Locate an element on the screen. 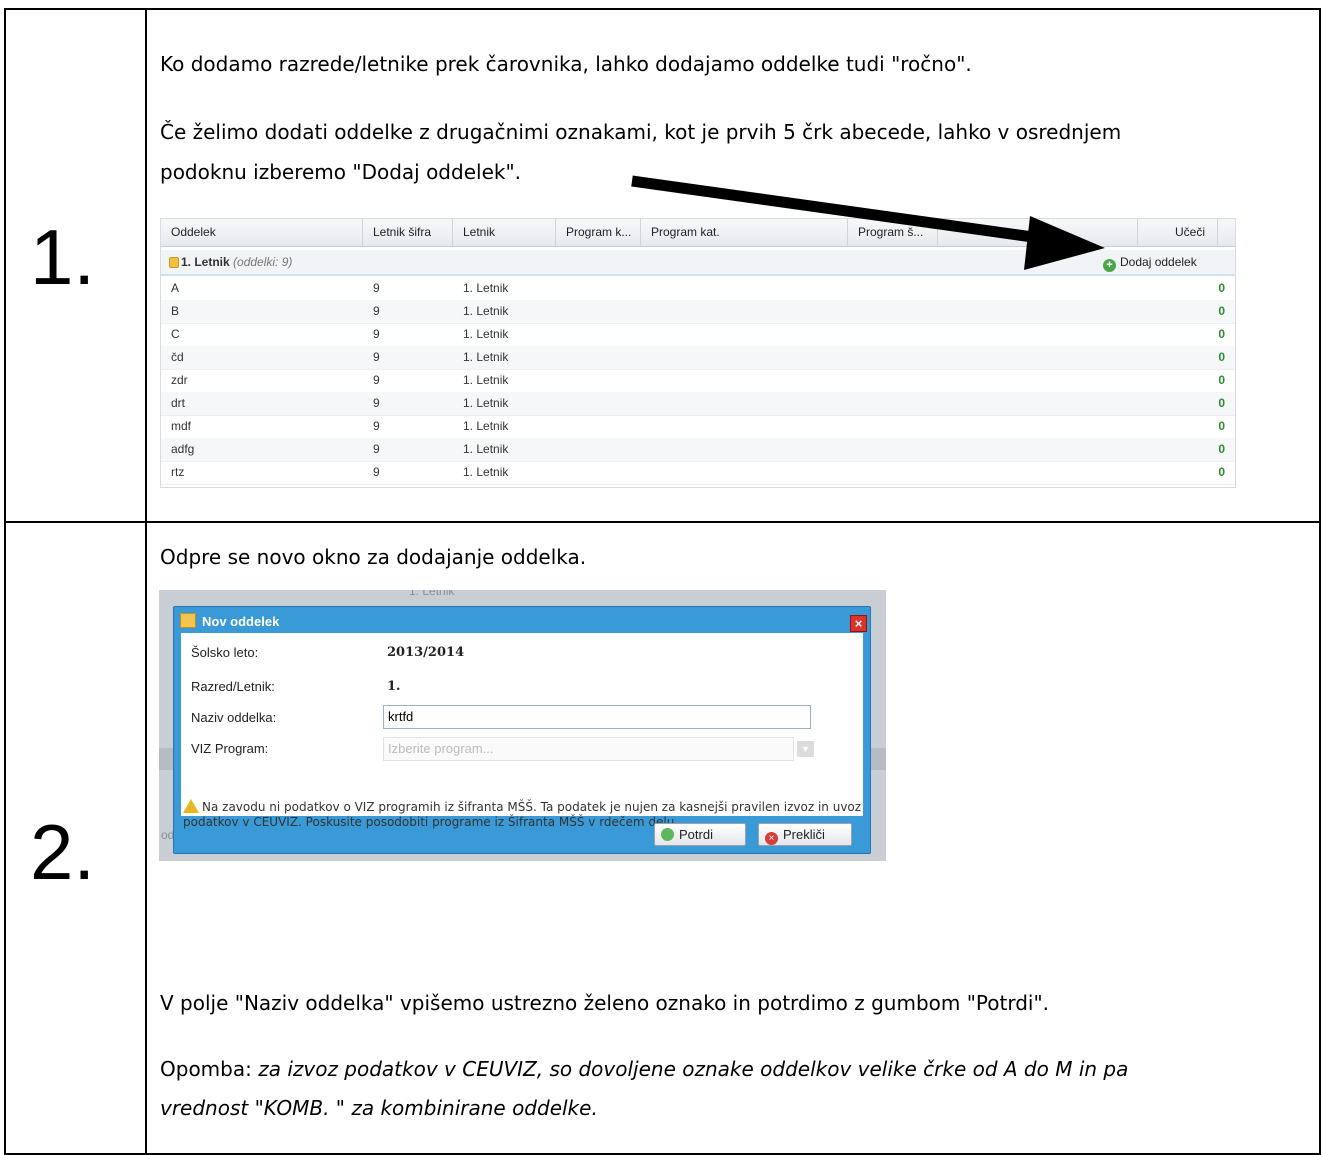 The width and height of the screenshot is (1323, 1155). check-icon is located at coordinates (667, 834).